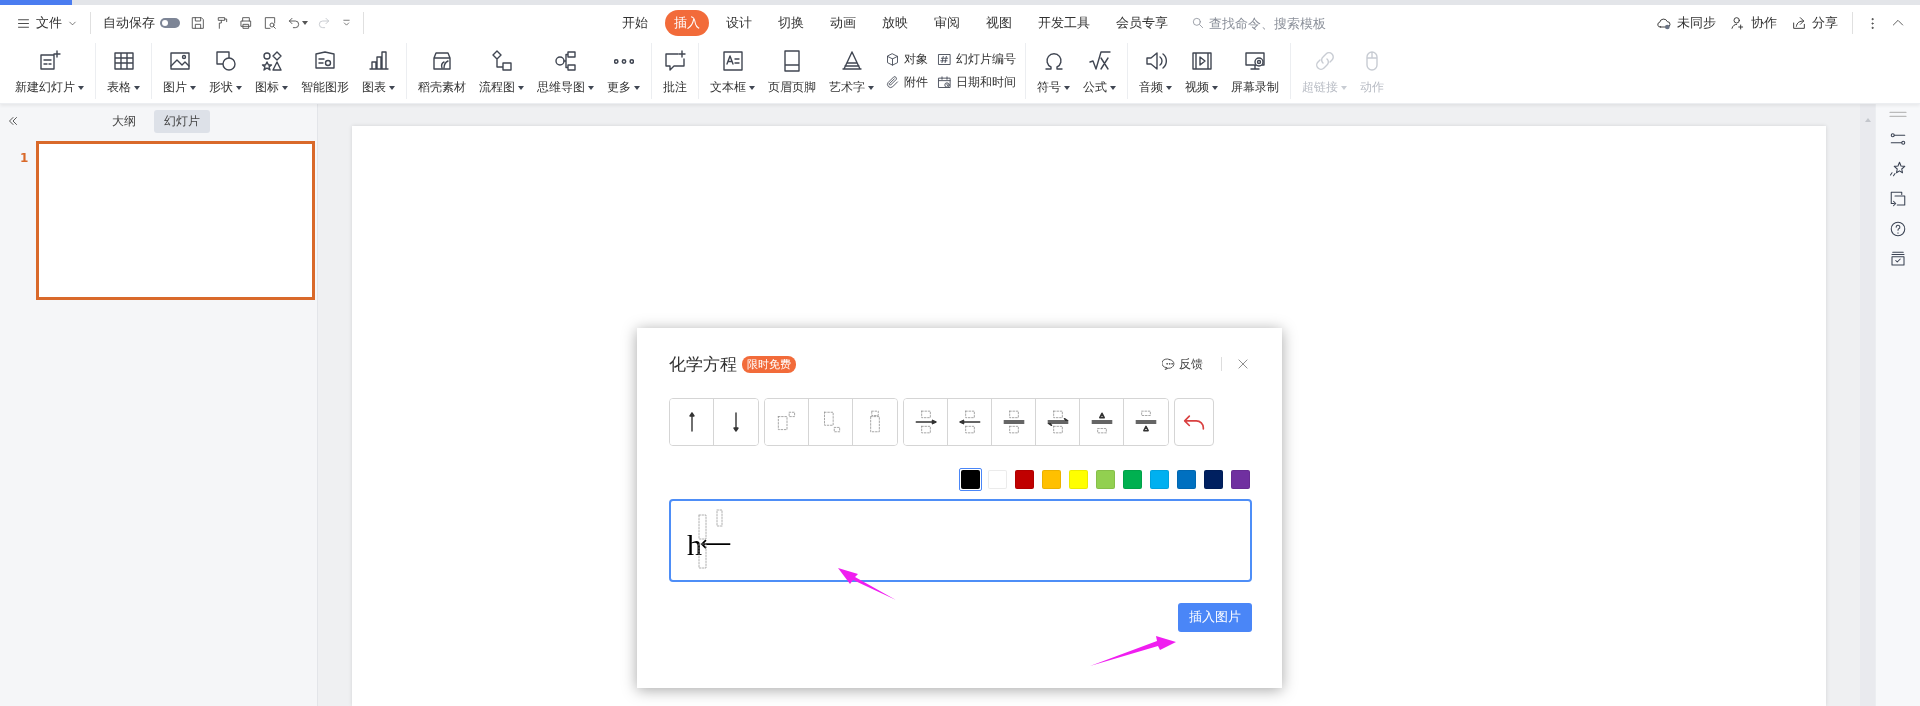 The width and height of the screenshot is (1920, 706). I want to click on panel-tab: 幻灯片, so click(182, 121).